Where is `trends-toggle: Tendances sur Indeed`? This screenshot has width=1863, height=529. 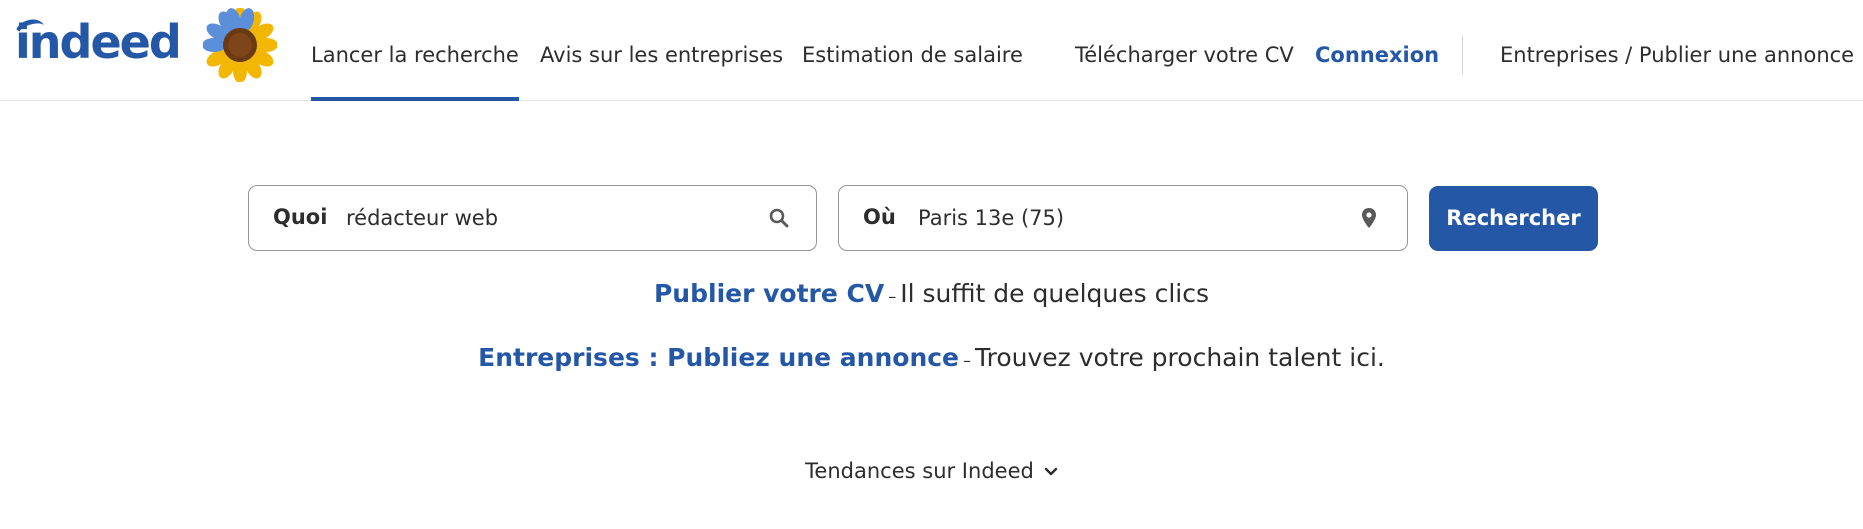
trends-toggle: Tendances sur Indeed is located at coordinates (931, 471).